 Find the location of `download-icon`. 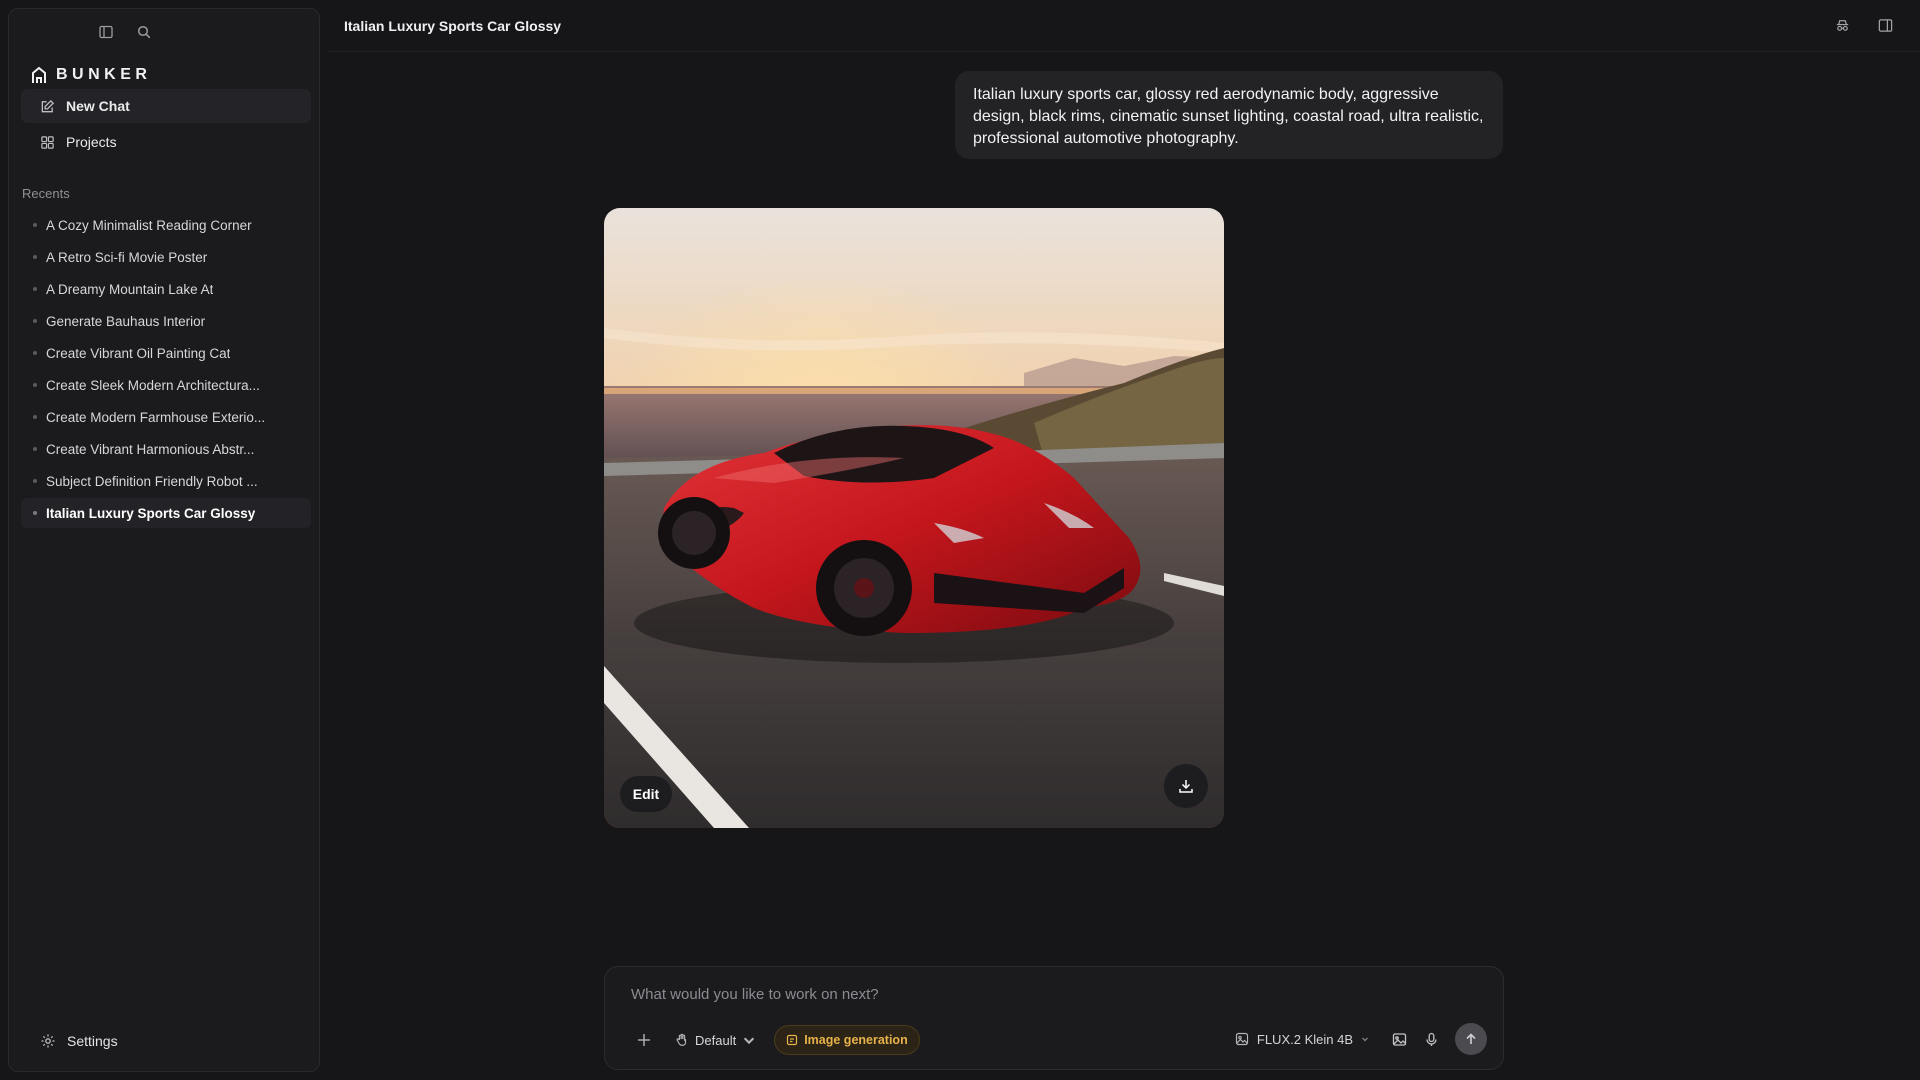

download-icon is located at coordinates (1186, 786).